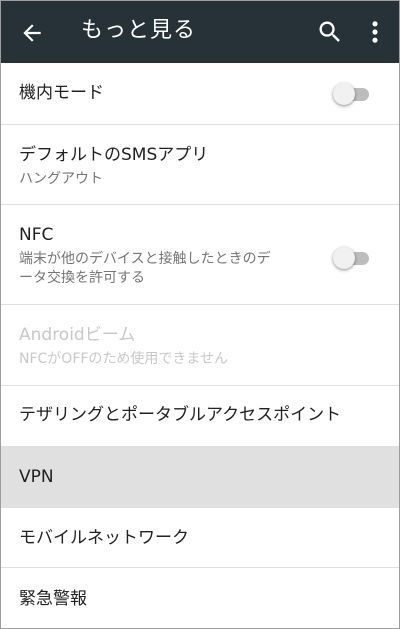 Image resolution: width=400 pixels, height=629 pixels. Describe the element at coordinates (330, 32) in the screenshot. I see `search-icon` at that location.